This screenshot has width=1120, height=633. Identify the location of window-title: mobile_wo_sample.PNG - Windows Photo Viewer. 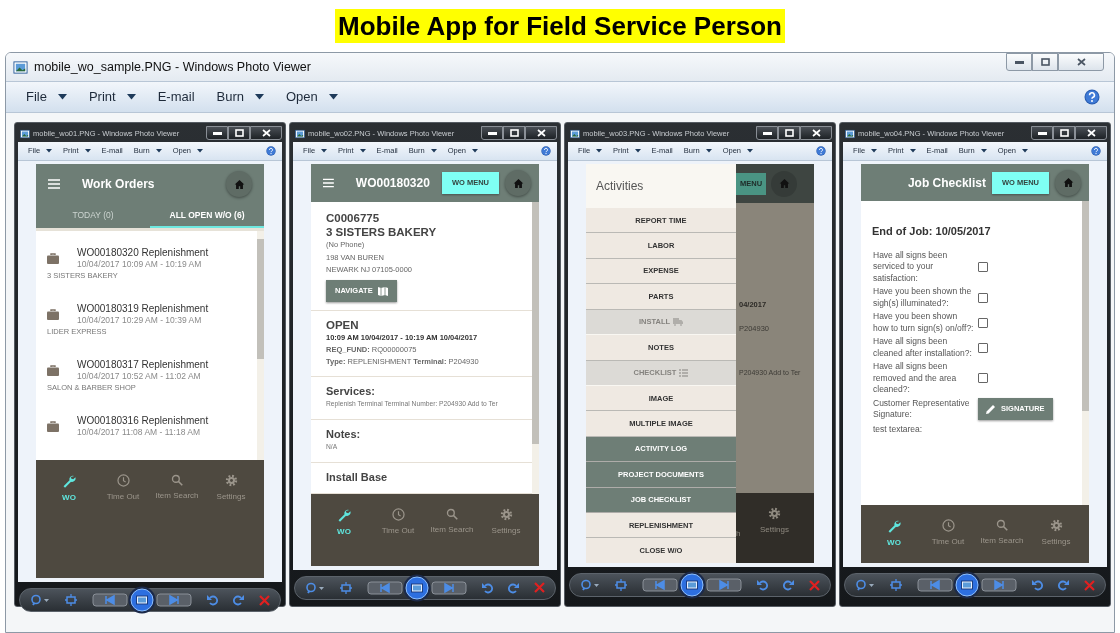
(172, 67).